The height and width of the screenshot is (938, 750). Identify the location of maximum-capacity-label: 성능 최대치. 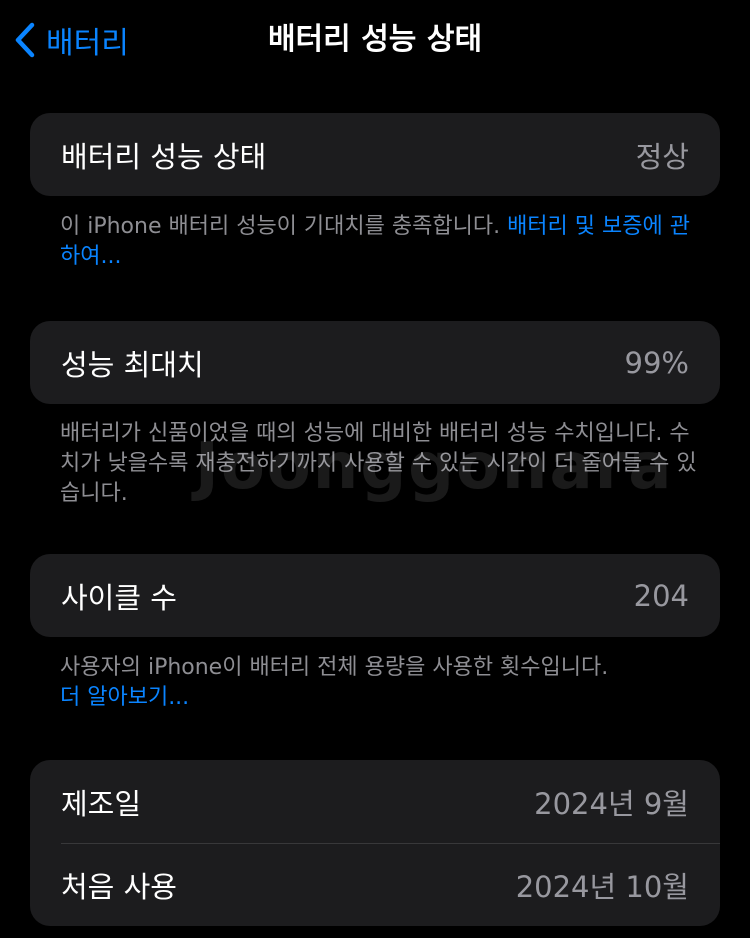
(132, 364).